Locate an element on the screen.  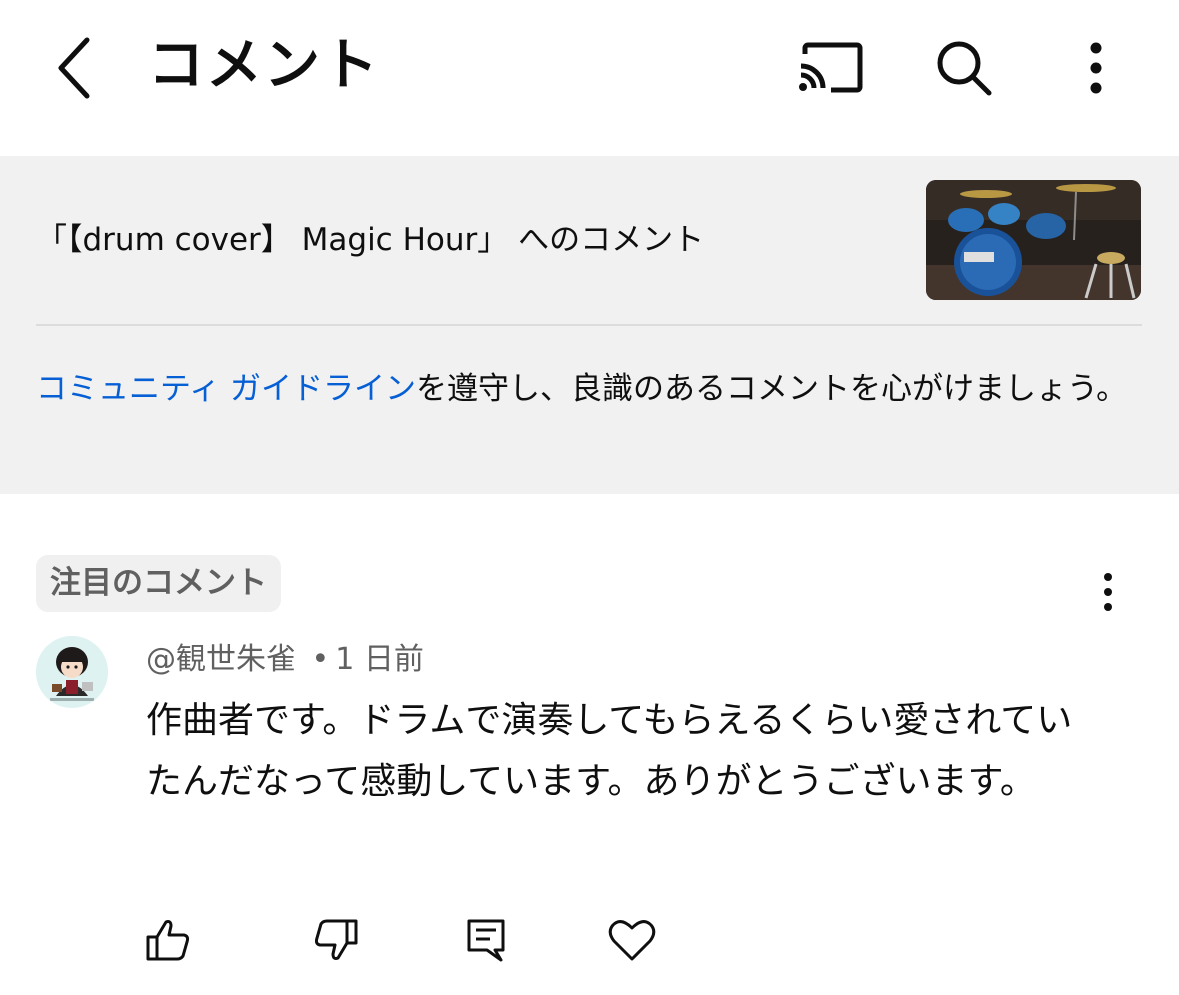
page-title: コメント is located at coordinates (264, 65).